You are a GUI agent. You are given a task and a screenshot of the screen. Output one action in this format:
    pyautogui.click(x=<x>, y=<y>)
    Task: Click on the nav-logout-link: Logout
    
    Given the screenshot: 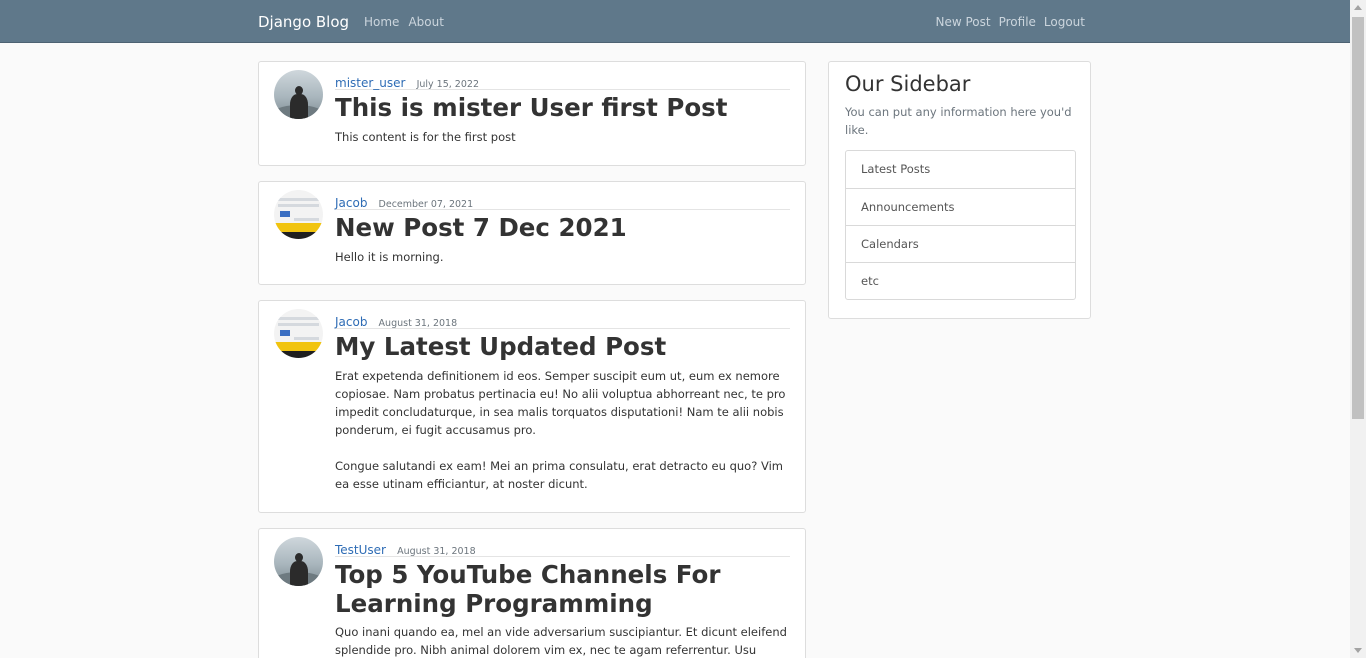 What is the action you would take?
    pyautogui.click(x=1064, y=22)
    